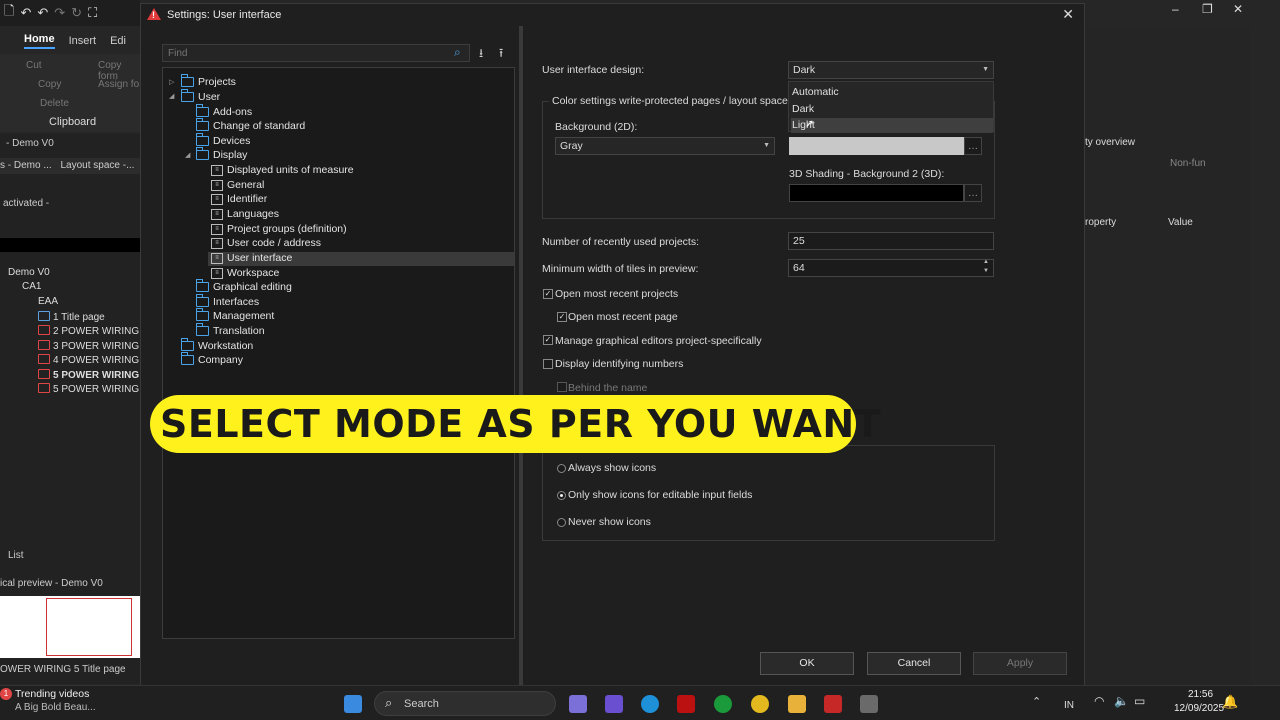  Describe the element at coordinates (1099, 701) in the screenshot. I see `wifi-icon: ◠` at that location.